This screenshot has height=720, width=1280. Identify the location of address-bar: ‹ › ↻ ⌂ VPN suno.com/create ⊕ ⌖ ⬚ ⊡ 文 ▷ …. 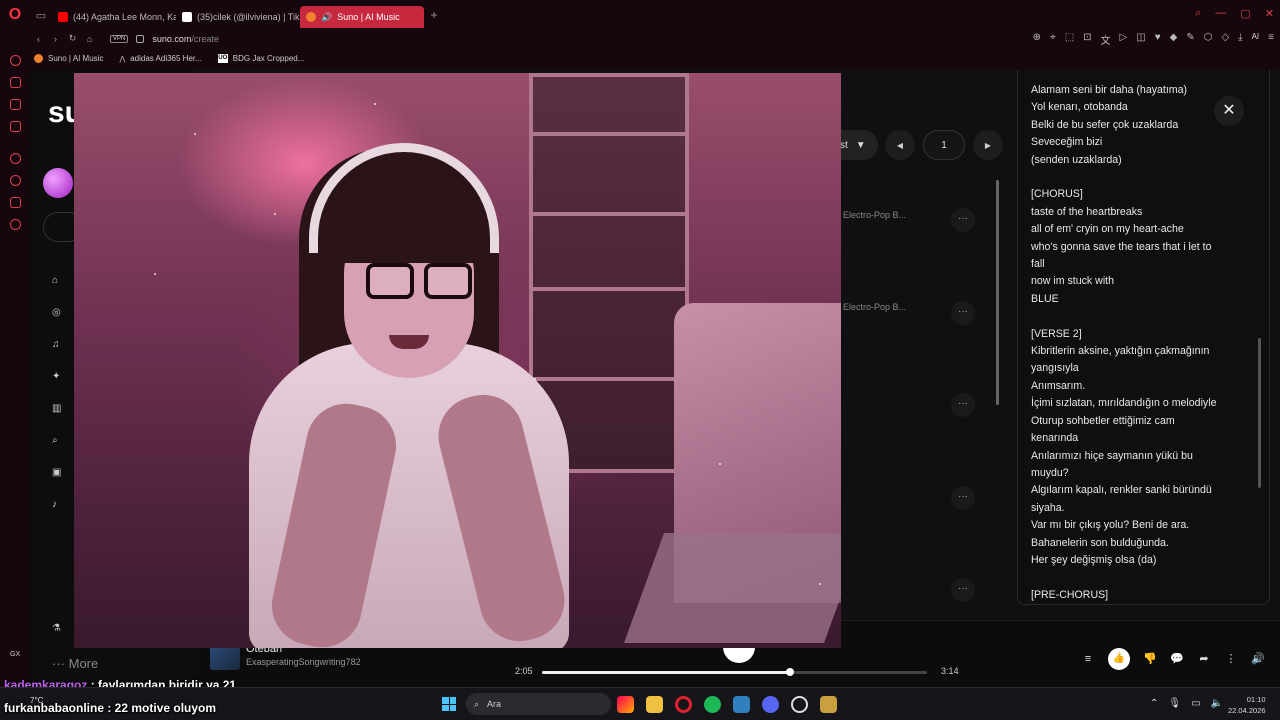
(640, 38).